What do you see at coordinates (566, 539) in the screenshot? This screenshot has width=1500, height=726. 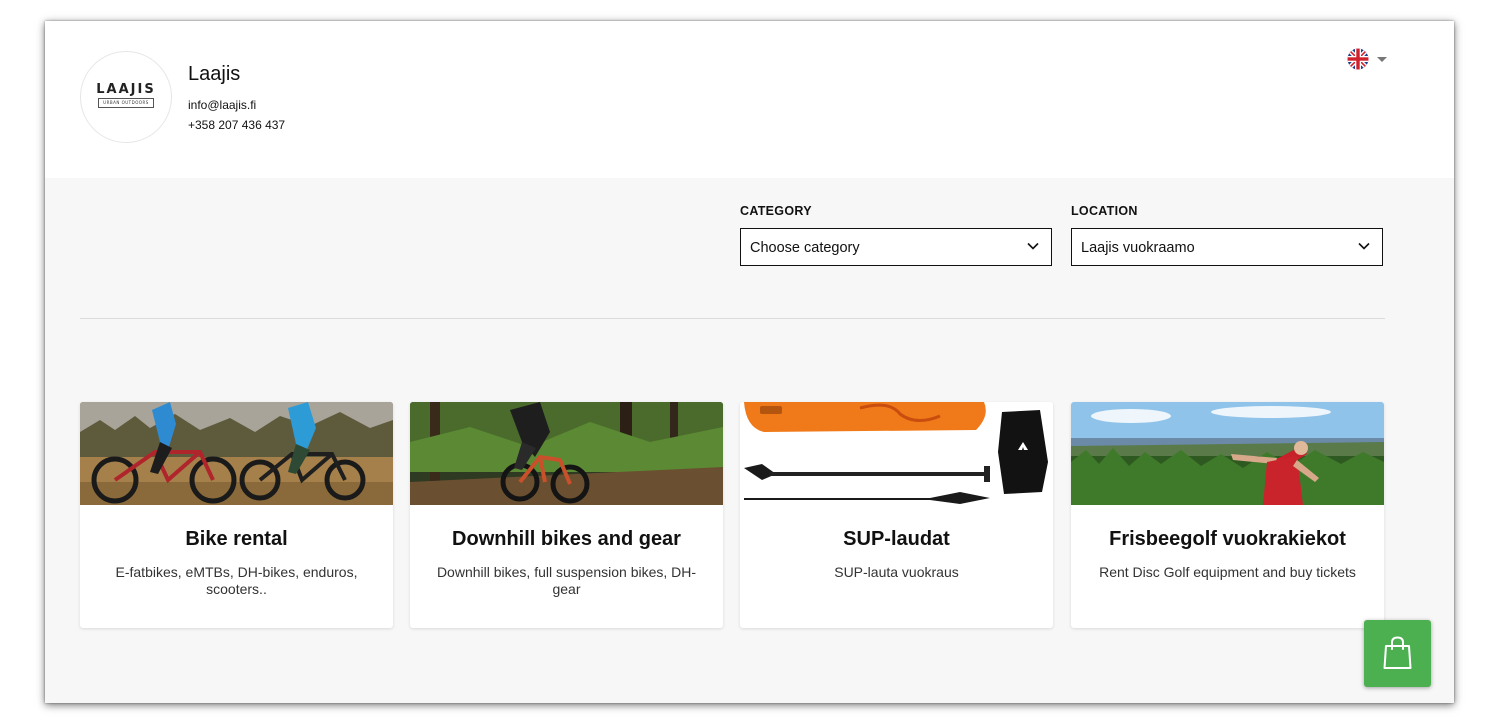 I see `card-title: Downhill bikes and gear` at bounding box center [566, 539].